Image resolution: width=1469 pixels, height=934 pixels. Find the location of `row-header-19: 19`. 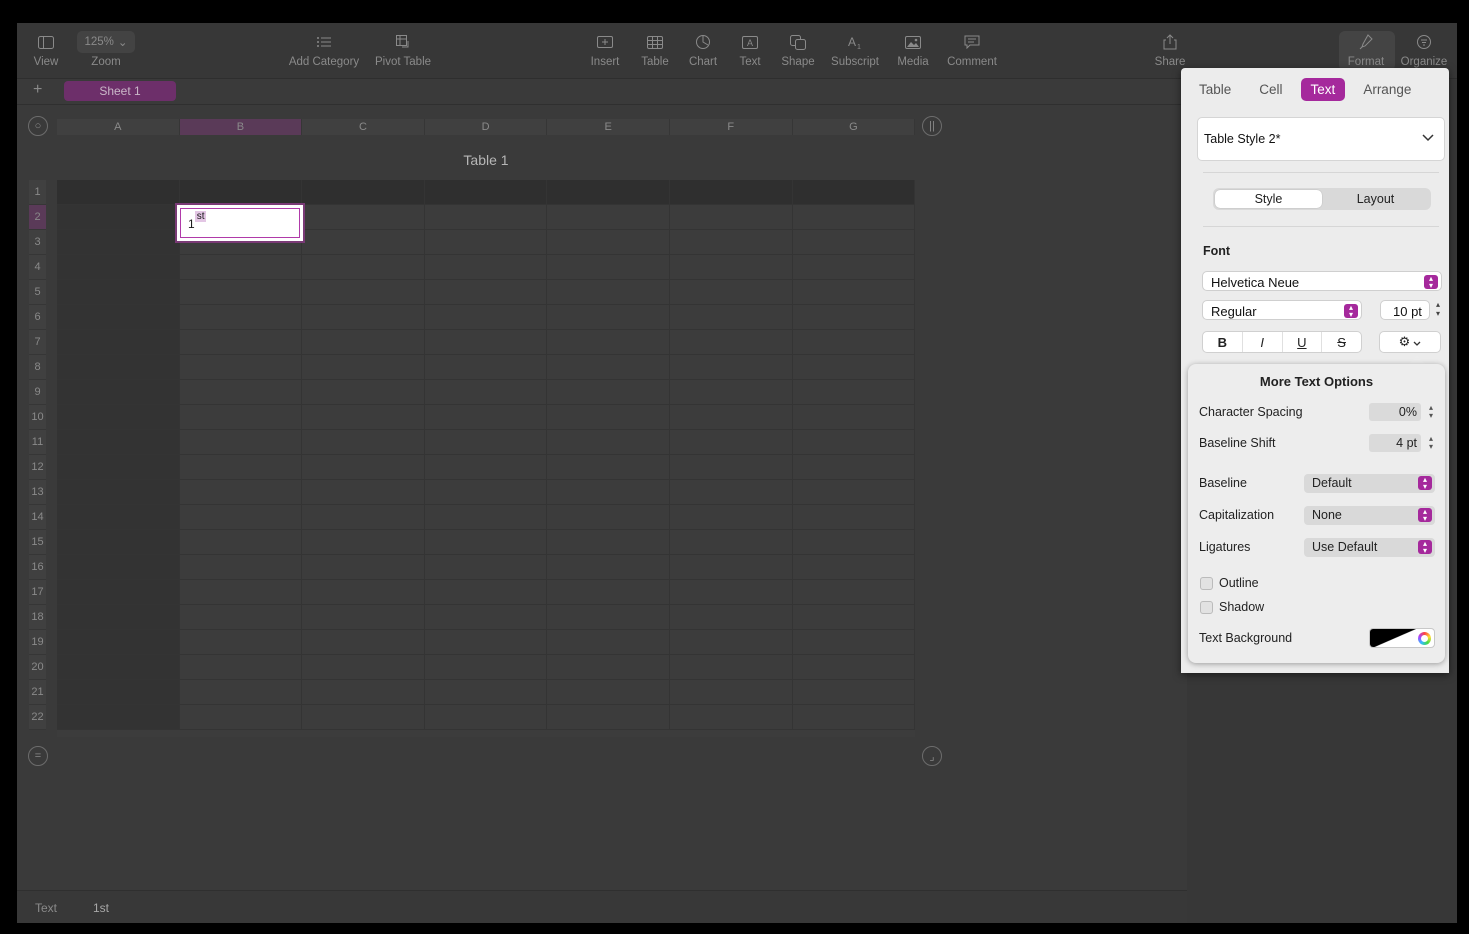

row-header-19: 19 is located at coordinates (37, 642).